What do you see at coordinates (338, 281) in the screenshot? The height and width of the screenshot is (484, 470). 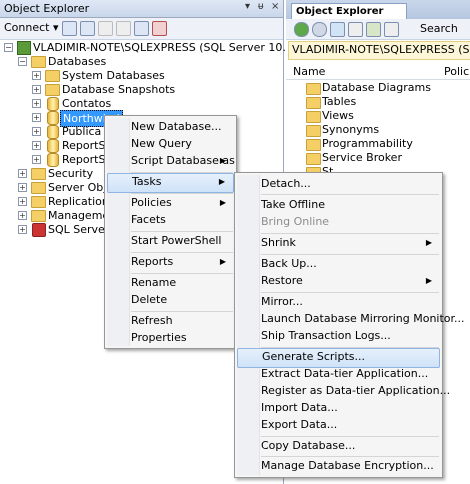 I see `menu-item-restore: Restore ▶` at bounding box center [338, 281].